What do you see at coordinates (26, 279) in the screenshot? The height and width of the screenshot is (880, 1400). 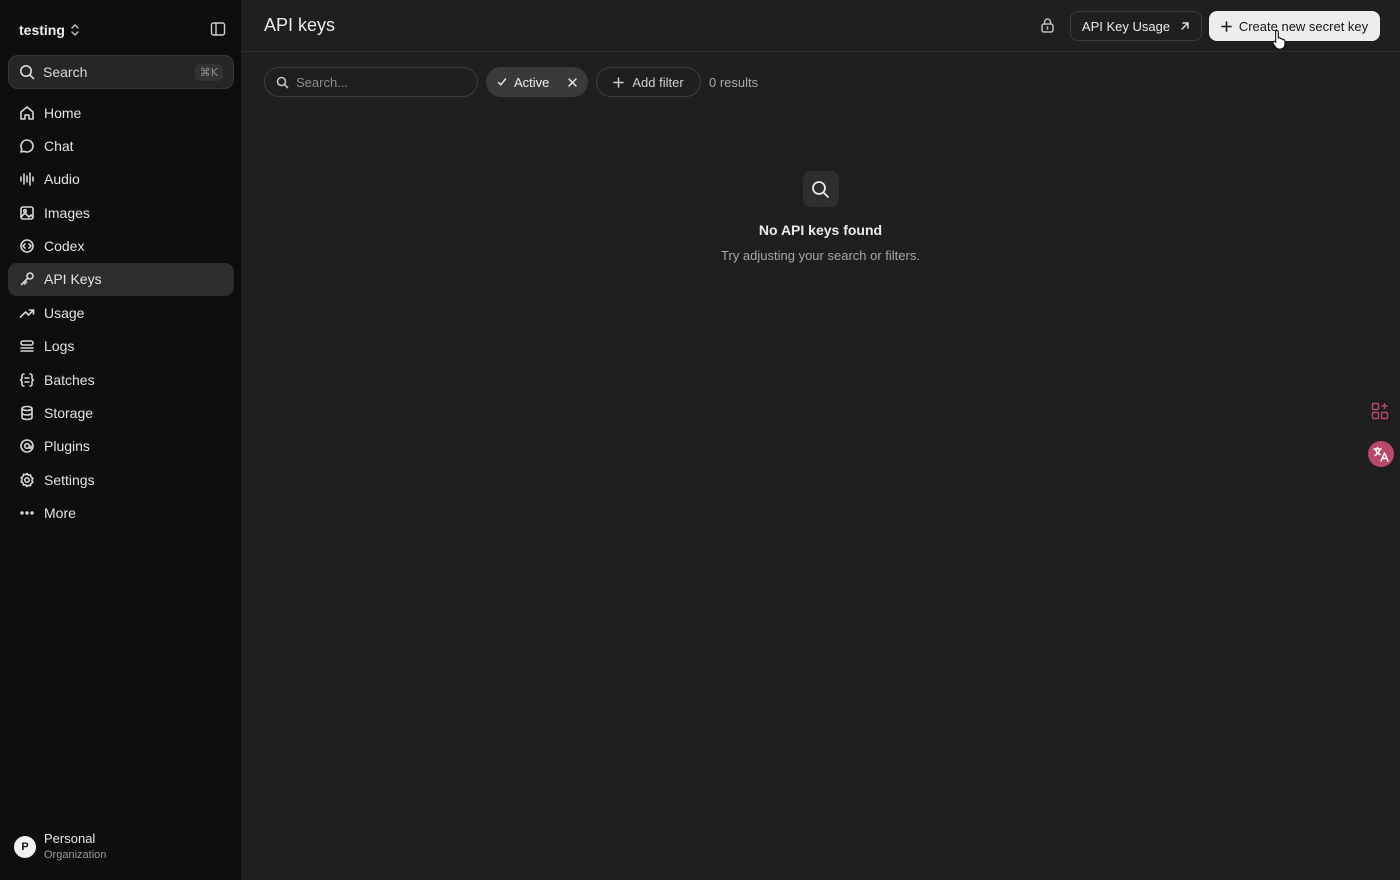 I see `key-icon` at bounding box center [26, 279].